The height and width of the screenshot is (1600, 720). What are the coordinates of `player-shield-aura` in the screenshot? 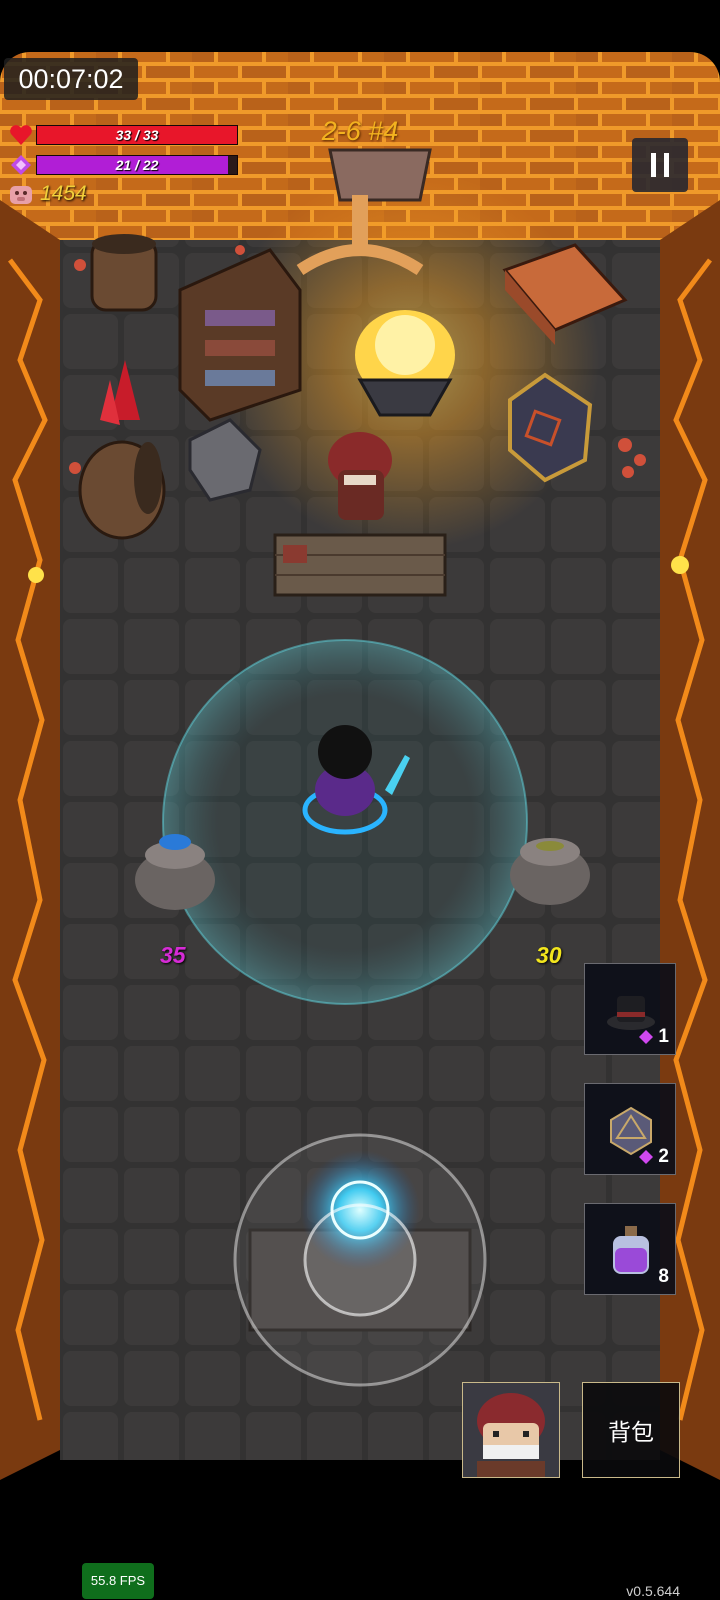 It's located at (345, 822).